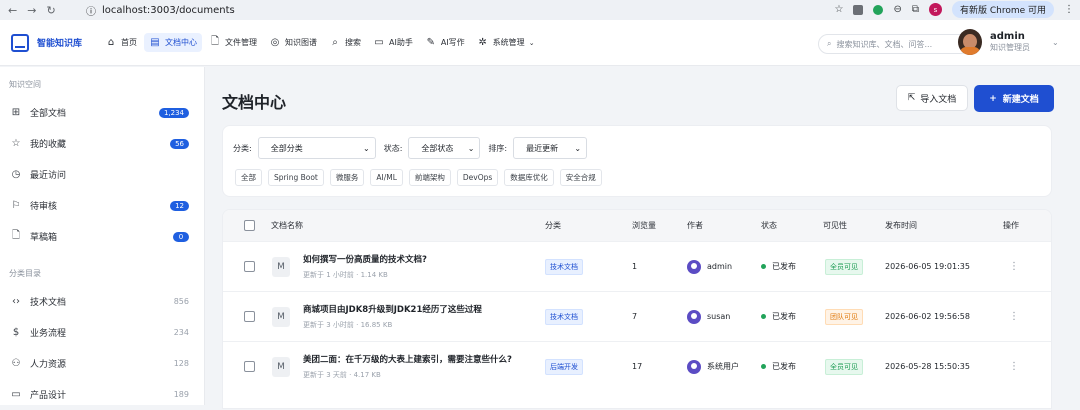 The image size is (1080, 410). What do you see at coordinates (296, 177) in the screenshot?
I see `tag-chip: Spring Boot` at bounding box center [296, 177].